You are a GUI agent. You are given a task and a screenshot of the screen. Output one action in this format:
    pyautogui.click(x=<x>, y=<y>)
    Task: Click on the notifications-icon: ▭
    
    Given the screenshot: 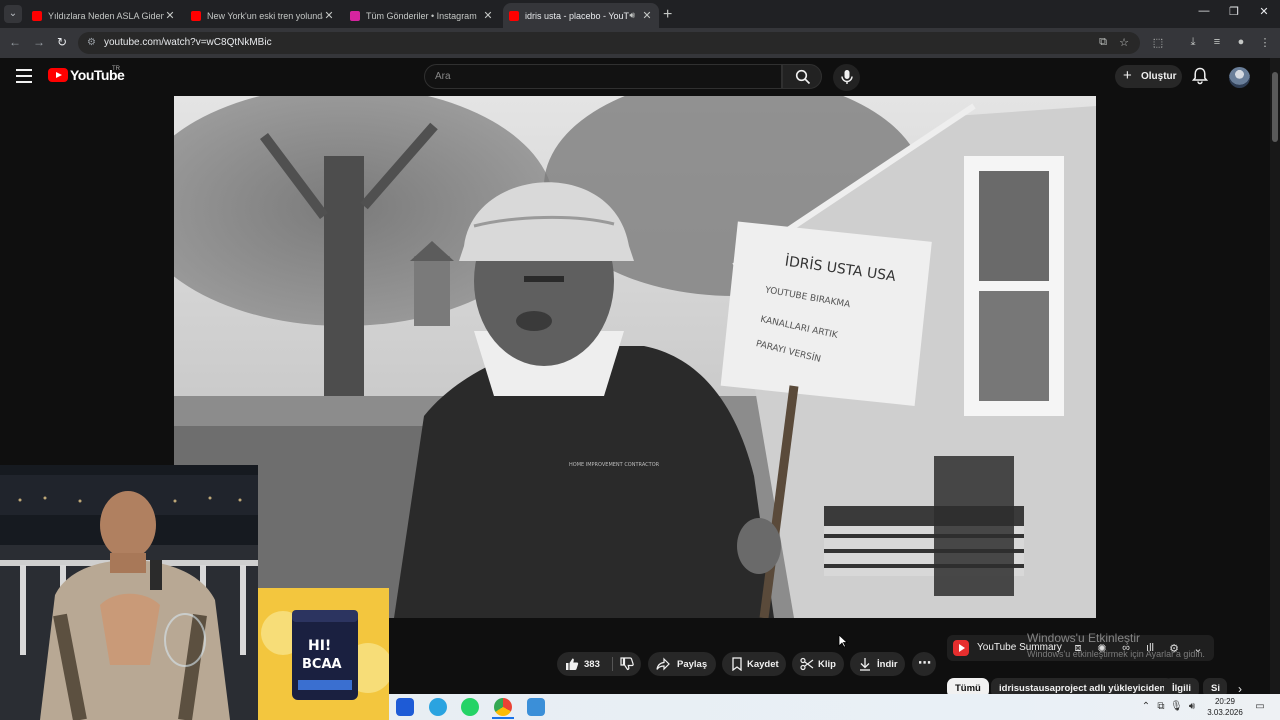 What is the action you would take?
    pyautogui.click(x=1260, y=706)
    